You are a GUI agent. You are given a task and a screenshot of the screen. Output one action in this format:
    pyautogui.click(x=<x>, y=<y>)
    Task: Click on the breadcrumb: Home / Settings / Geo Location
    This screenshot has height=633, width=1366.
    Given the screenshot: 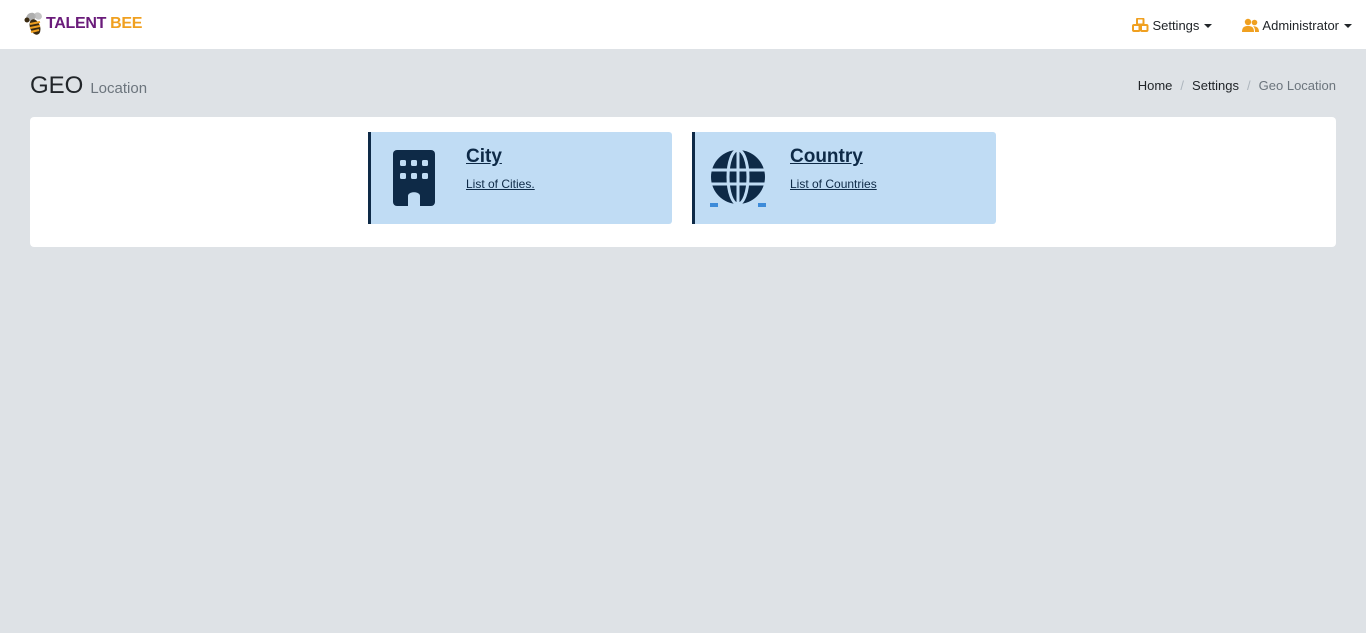 What is the action you would take?
    pyautogui.click(x=1237, y=85)
    